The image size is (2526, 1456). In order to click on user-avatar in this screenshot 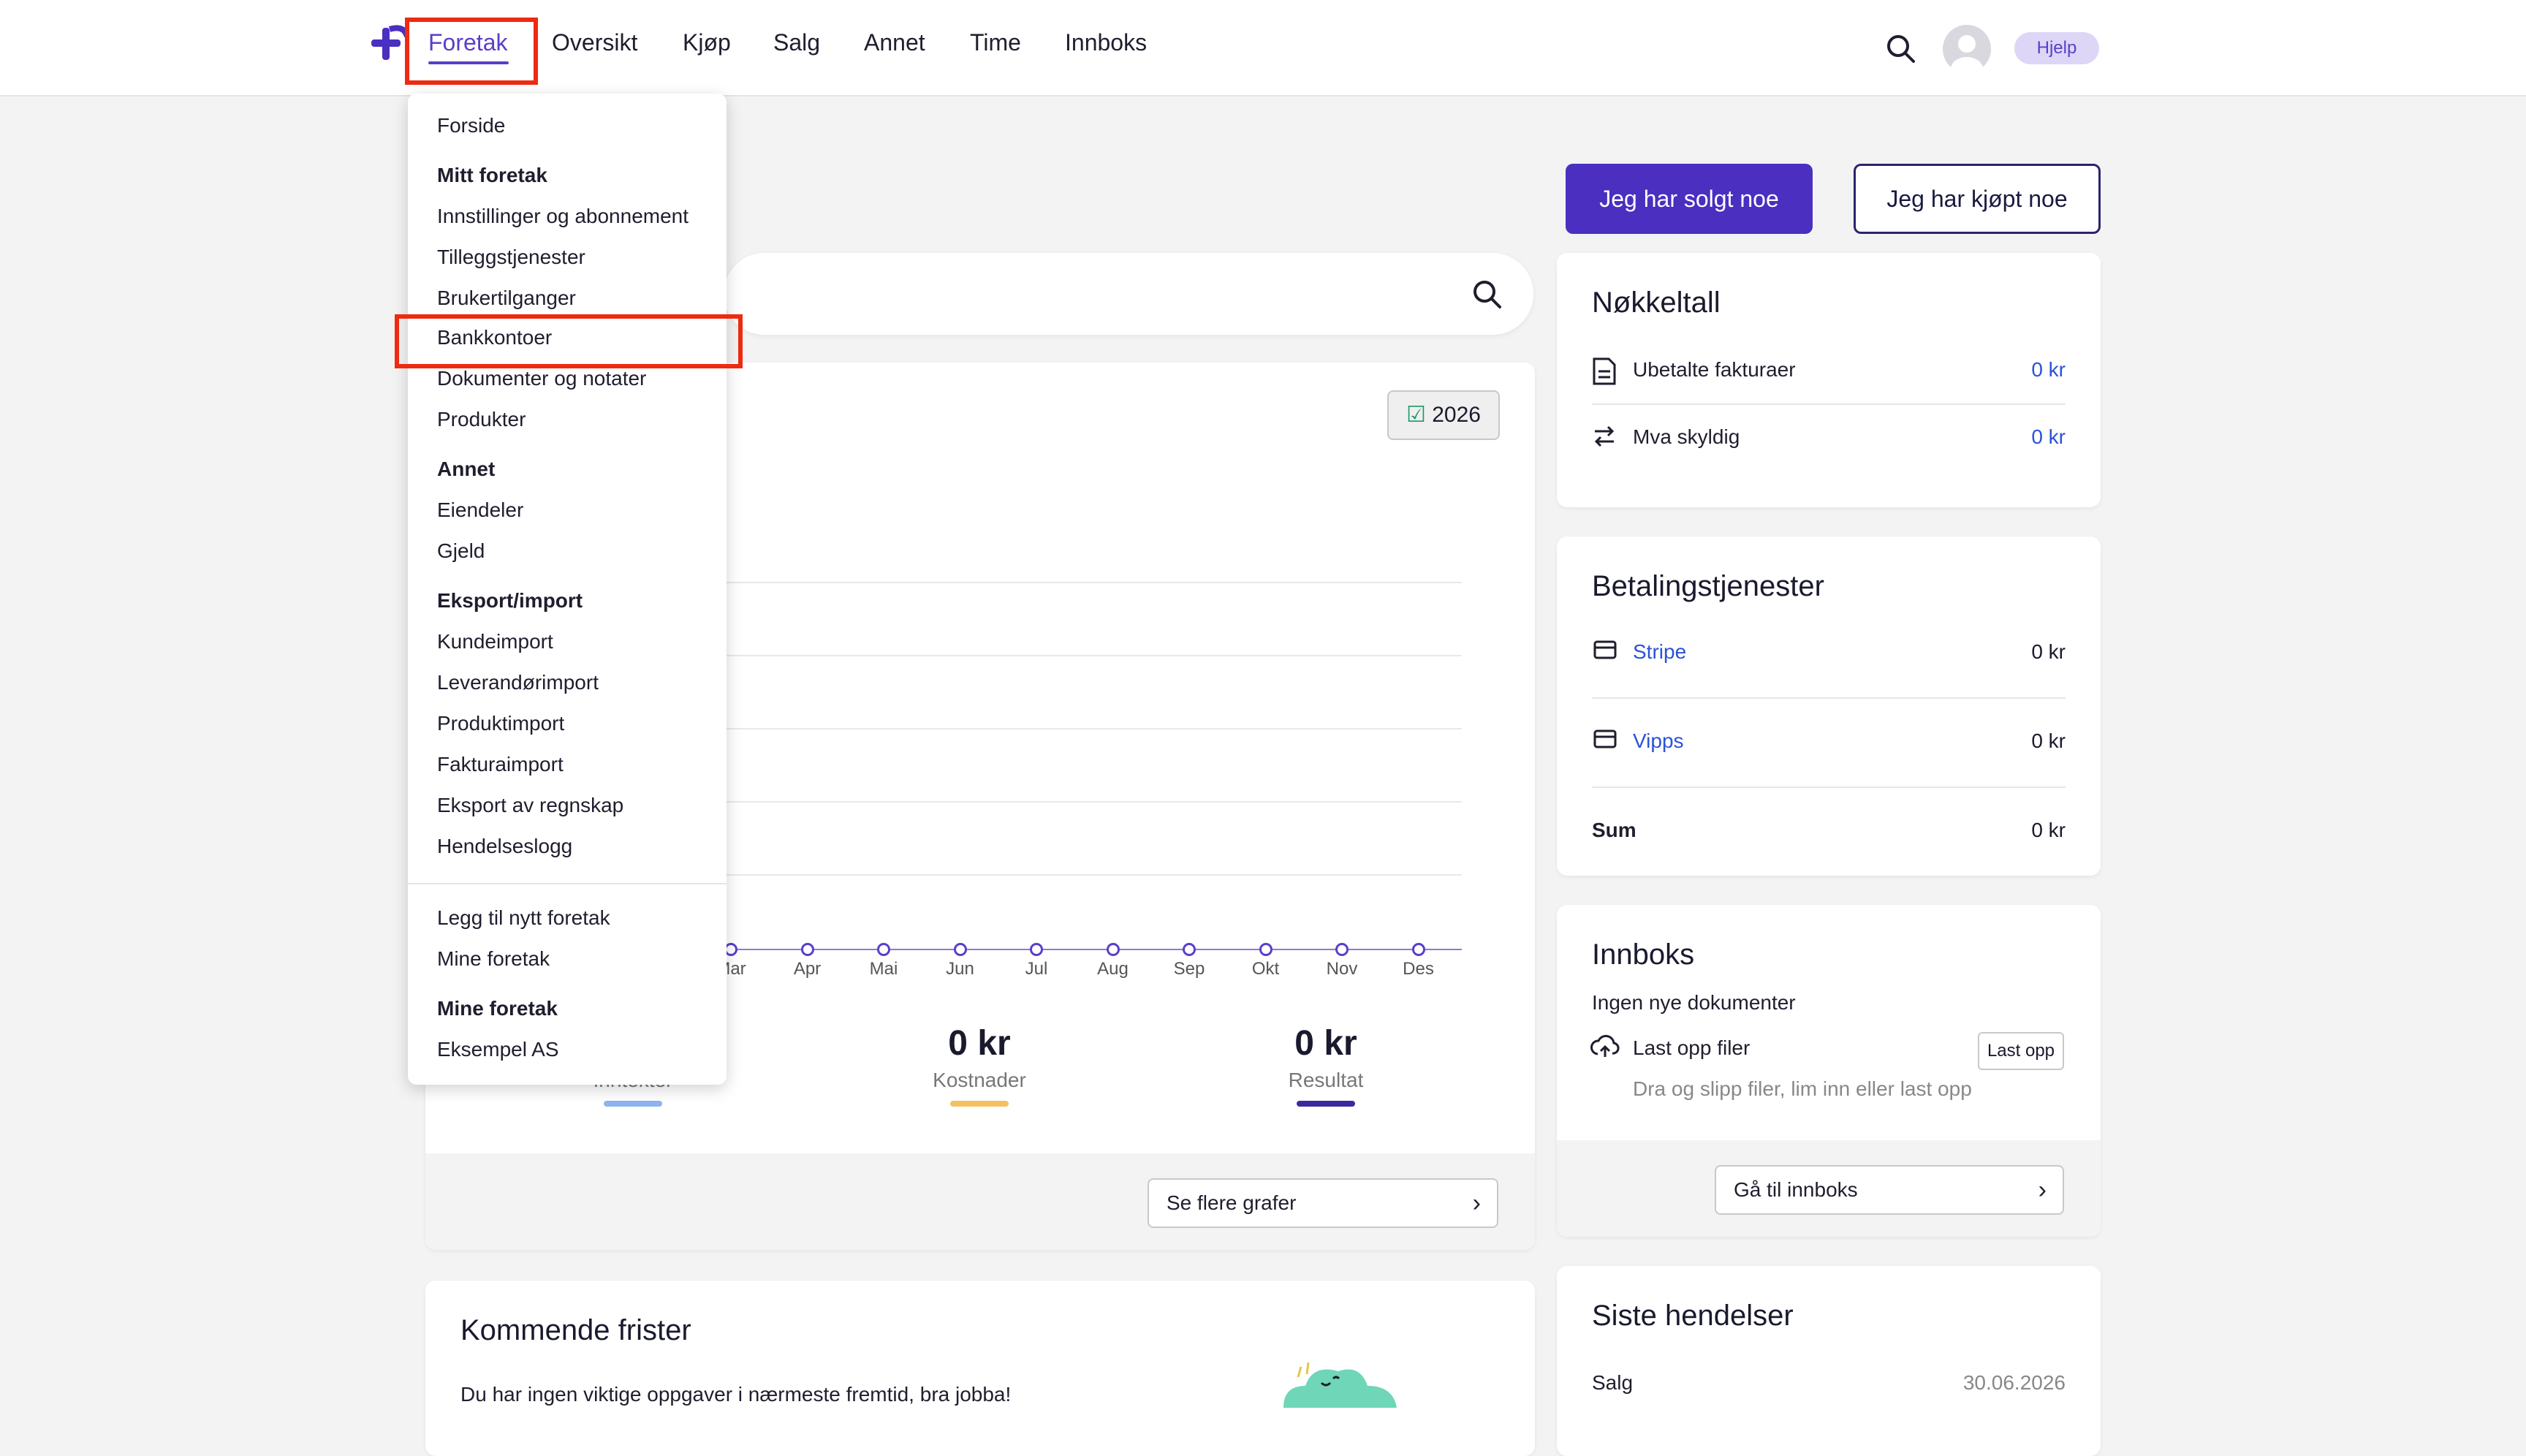, I will do `click(1967, 49)`.